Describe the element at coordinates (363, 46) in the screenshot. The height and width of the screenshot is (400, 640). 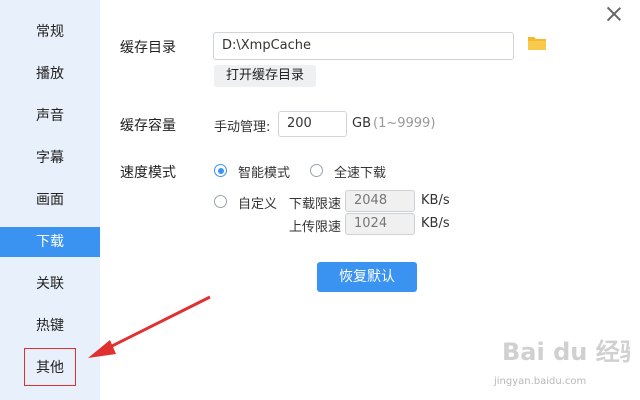
I see `cache-dir-path-input: D:\XmpCache` at that location.